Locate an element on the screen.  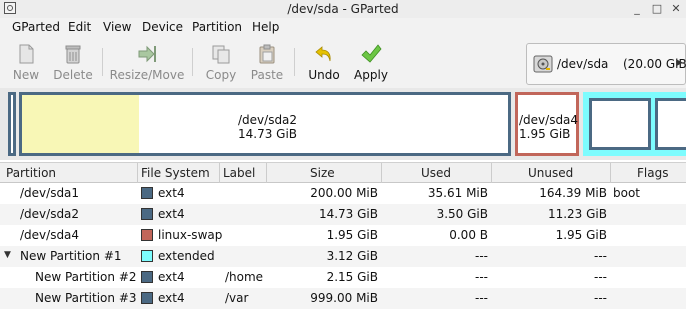
paste-button: Paste is located at coordinates (267, 62).